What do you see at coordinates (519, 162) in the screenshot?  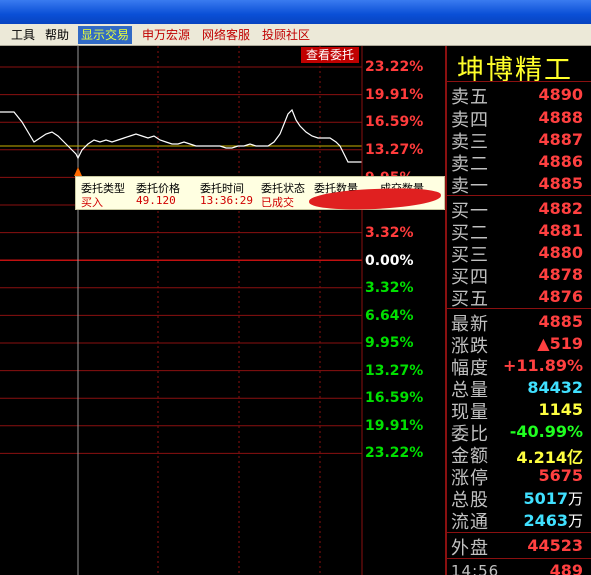 I see `ask-row: 卖二 4886` at bounding box center [519, 162].